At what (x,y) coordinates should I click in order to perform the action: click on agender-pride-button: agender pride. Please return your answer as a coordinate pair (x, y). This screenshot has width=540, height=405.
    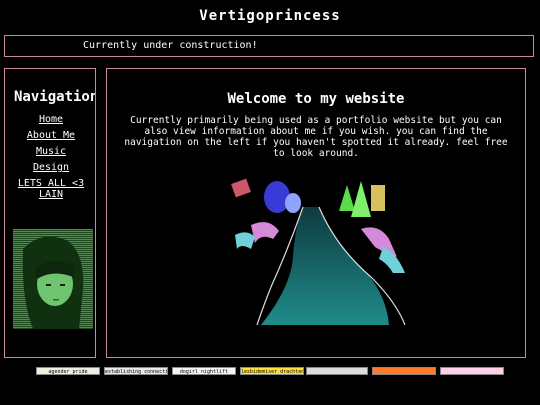
    Looking at the image, I should click on (68, 371).